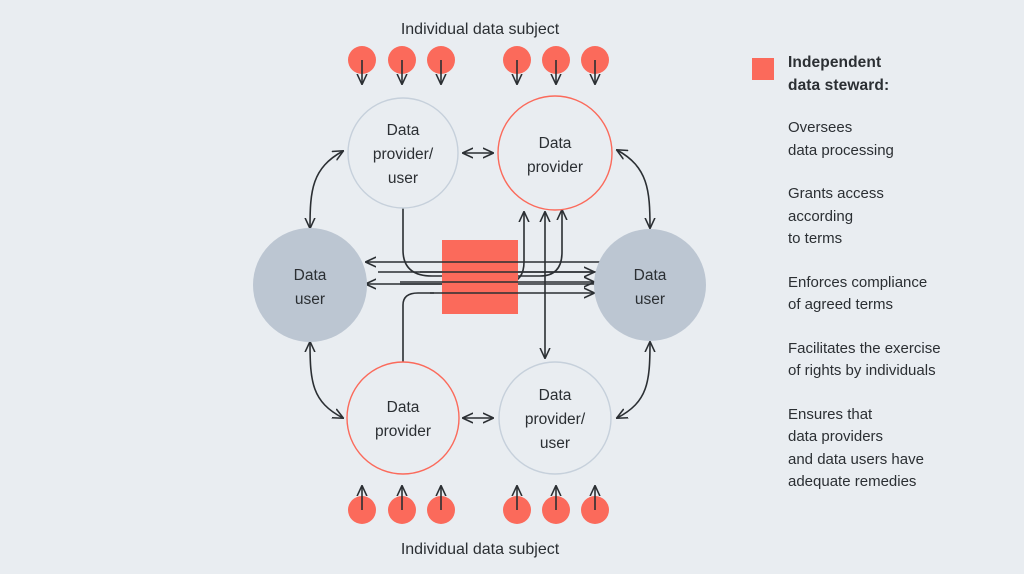 The height and width of the screenshot is (574, 1024). I want to click on caption-bottom: Individual data subject, so click(480, 549).